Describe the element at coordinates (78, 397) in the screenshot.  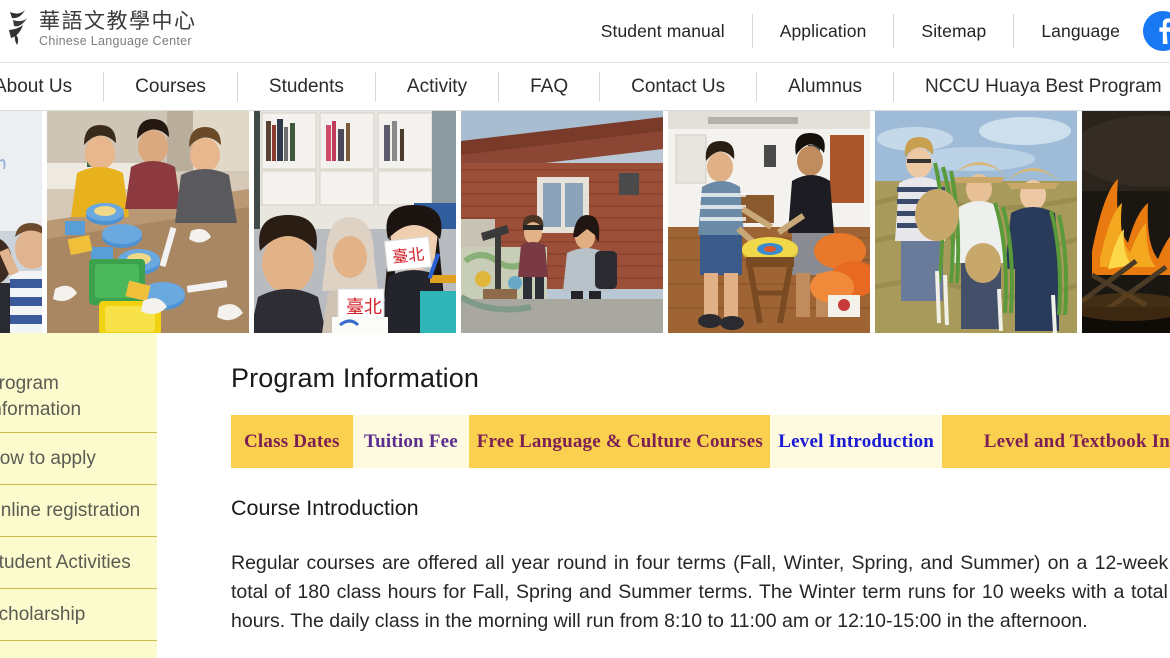
I see `sidebar-item-program-information: Program Information` at that location.